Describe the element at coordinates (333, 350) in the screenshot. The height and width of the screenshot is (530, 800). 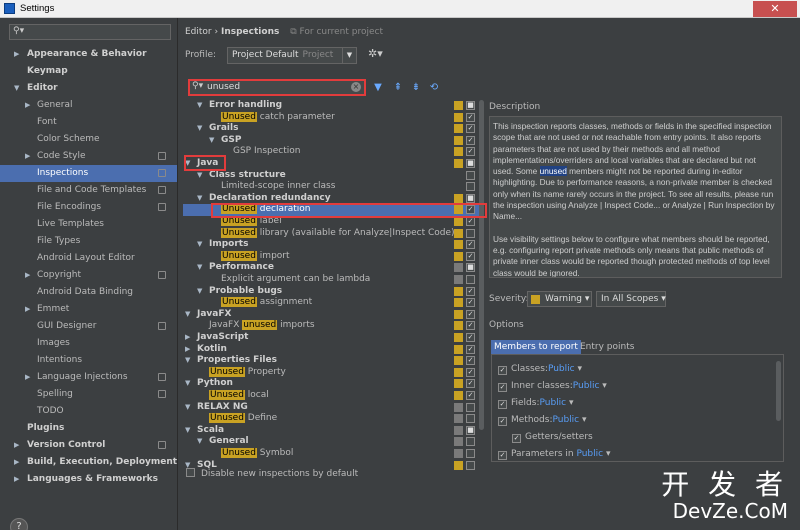
I see `inspection-row: ▶ Kotlin ✓` at that location.